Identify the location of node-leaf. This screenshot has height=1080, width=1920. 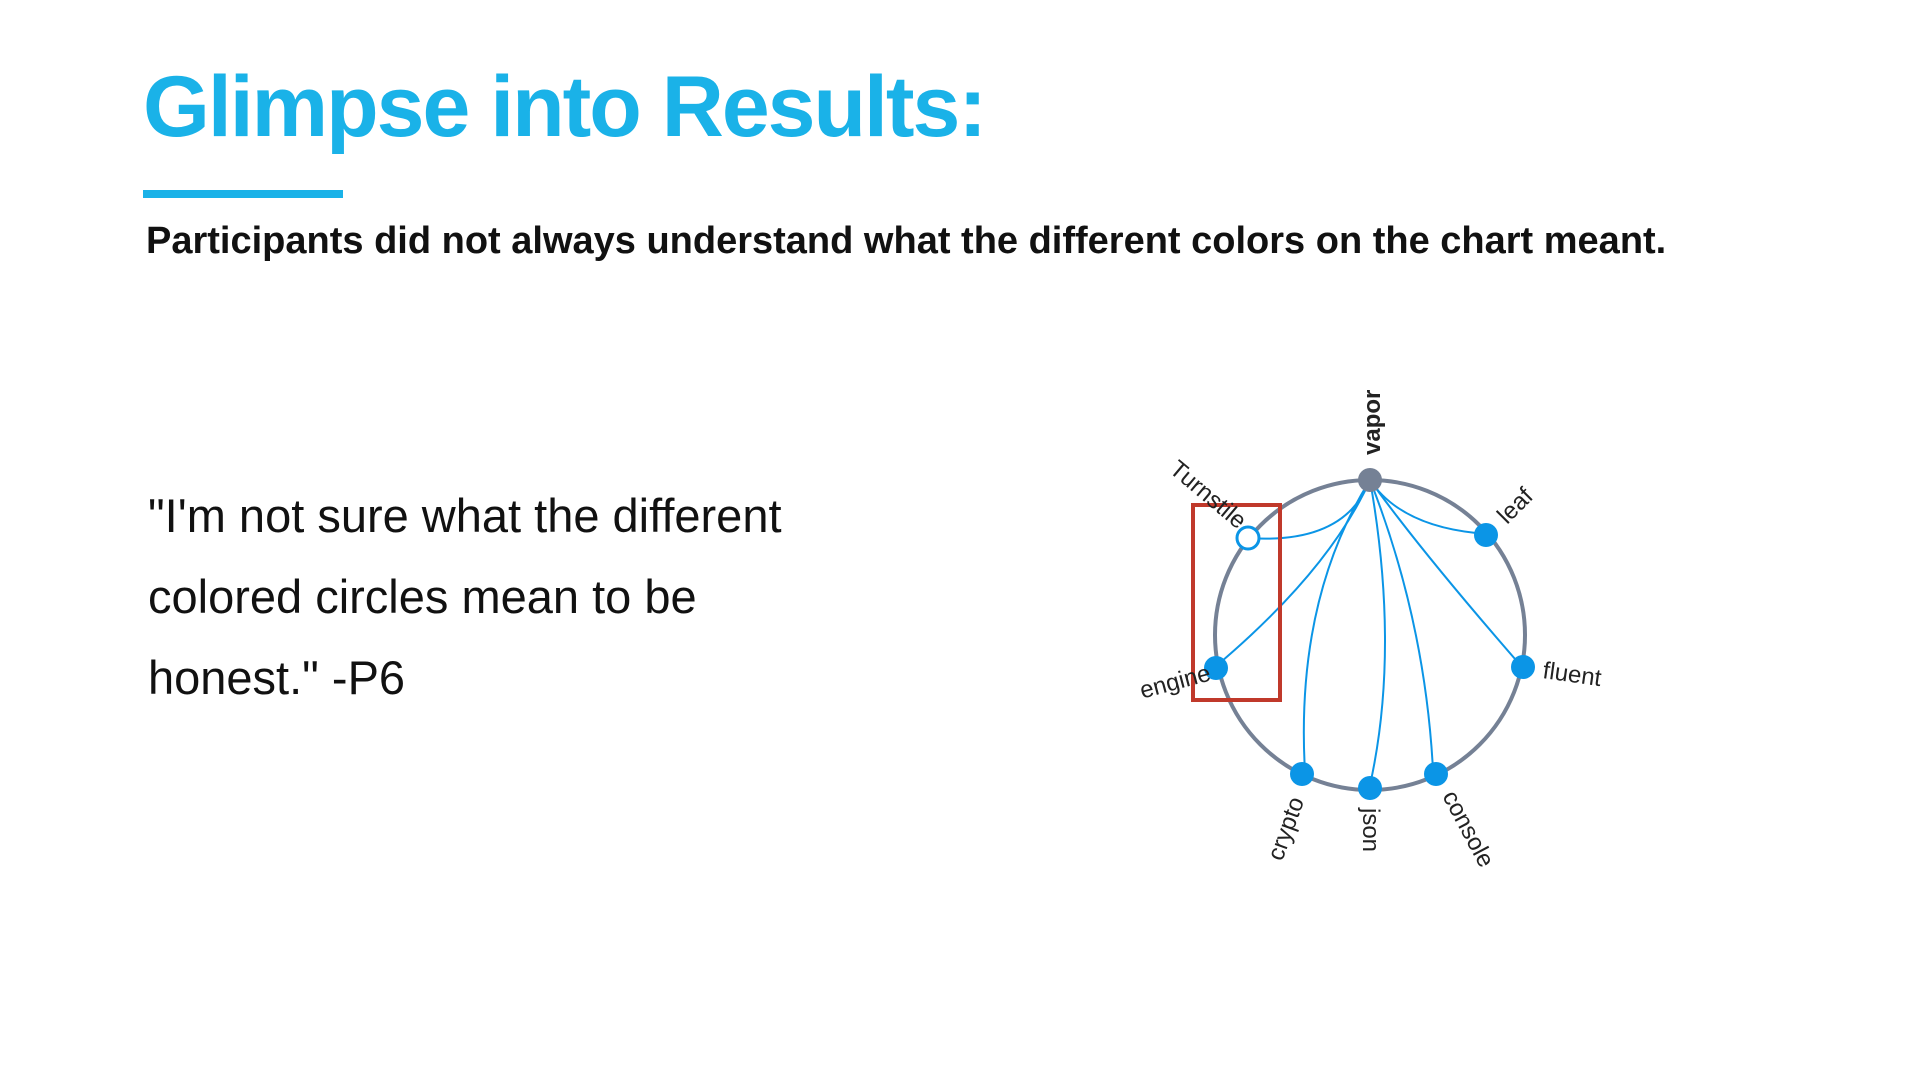
(1486, 535).